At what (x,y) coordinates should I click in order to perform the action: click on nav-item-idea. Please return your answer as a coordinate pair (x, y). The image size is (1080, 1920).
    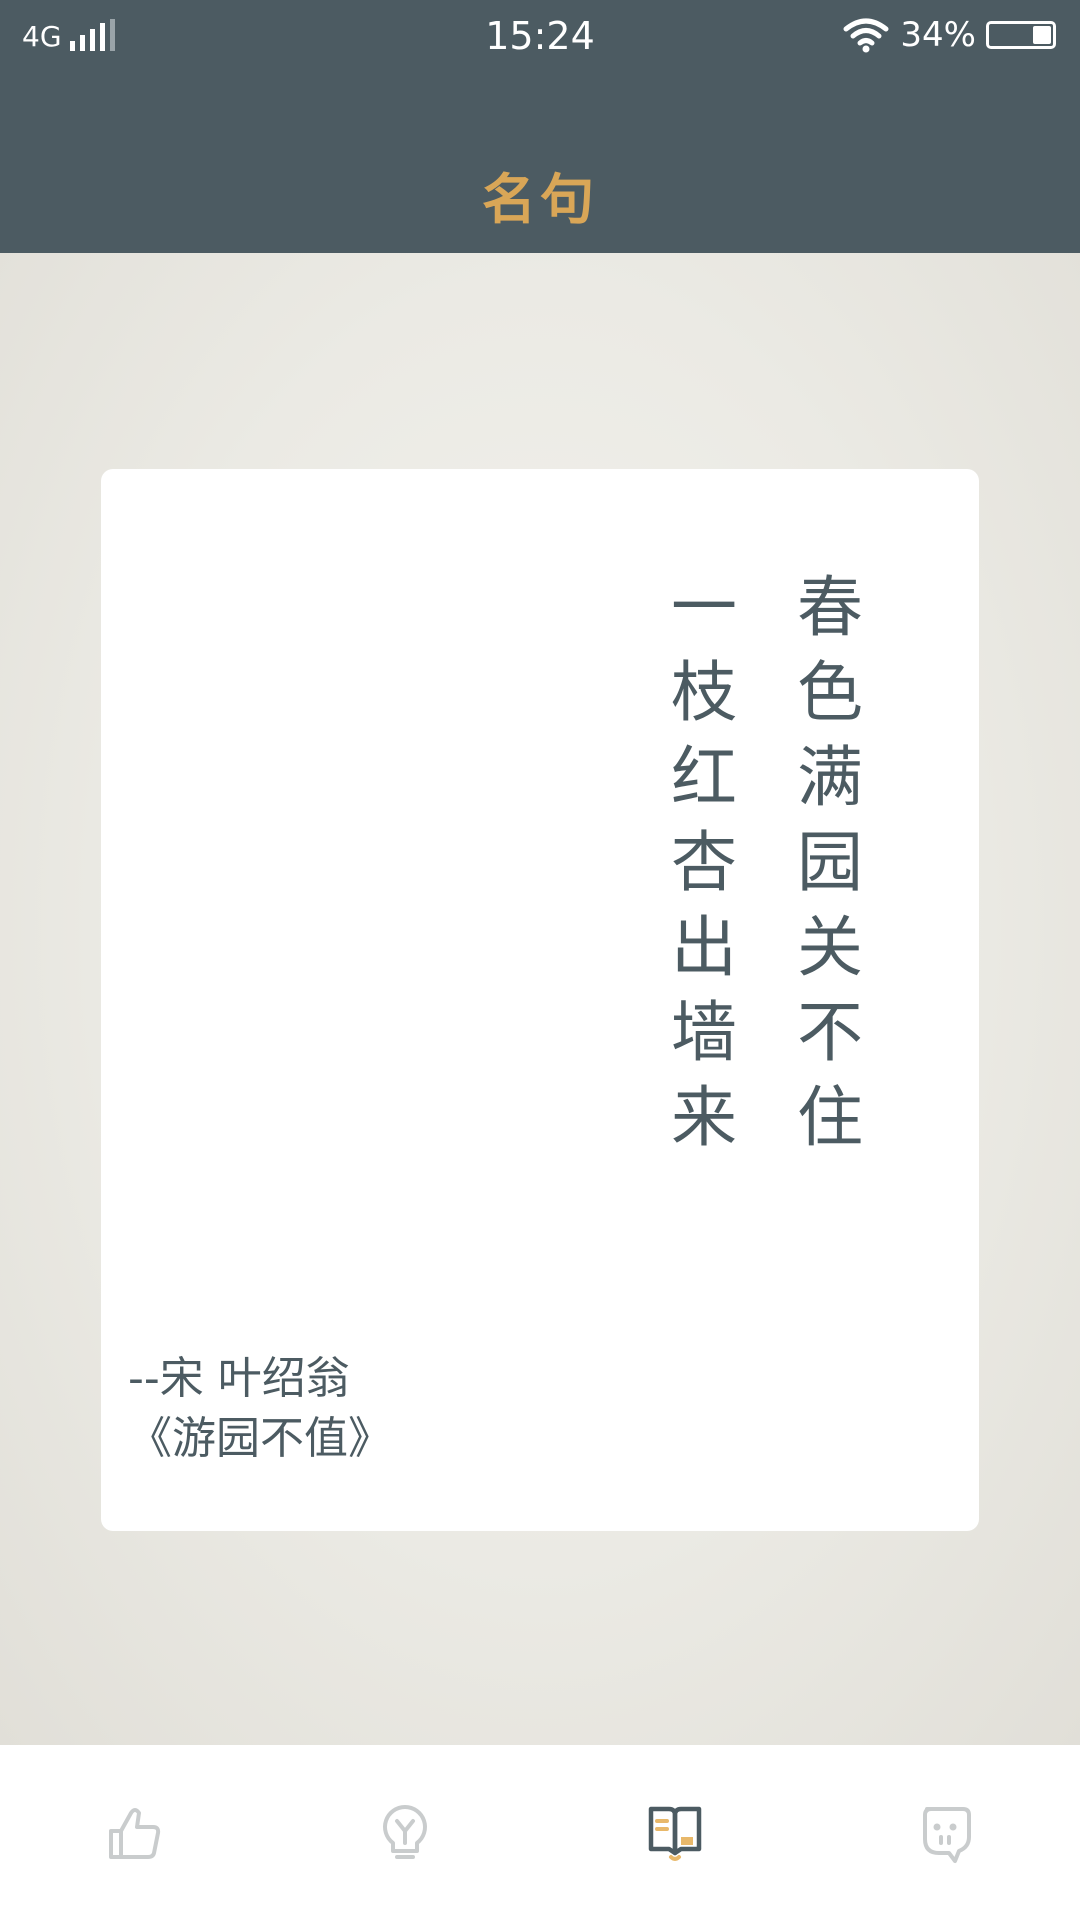
    Looking at the image, I should click on (405, 1832).